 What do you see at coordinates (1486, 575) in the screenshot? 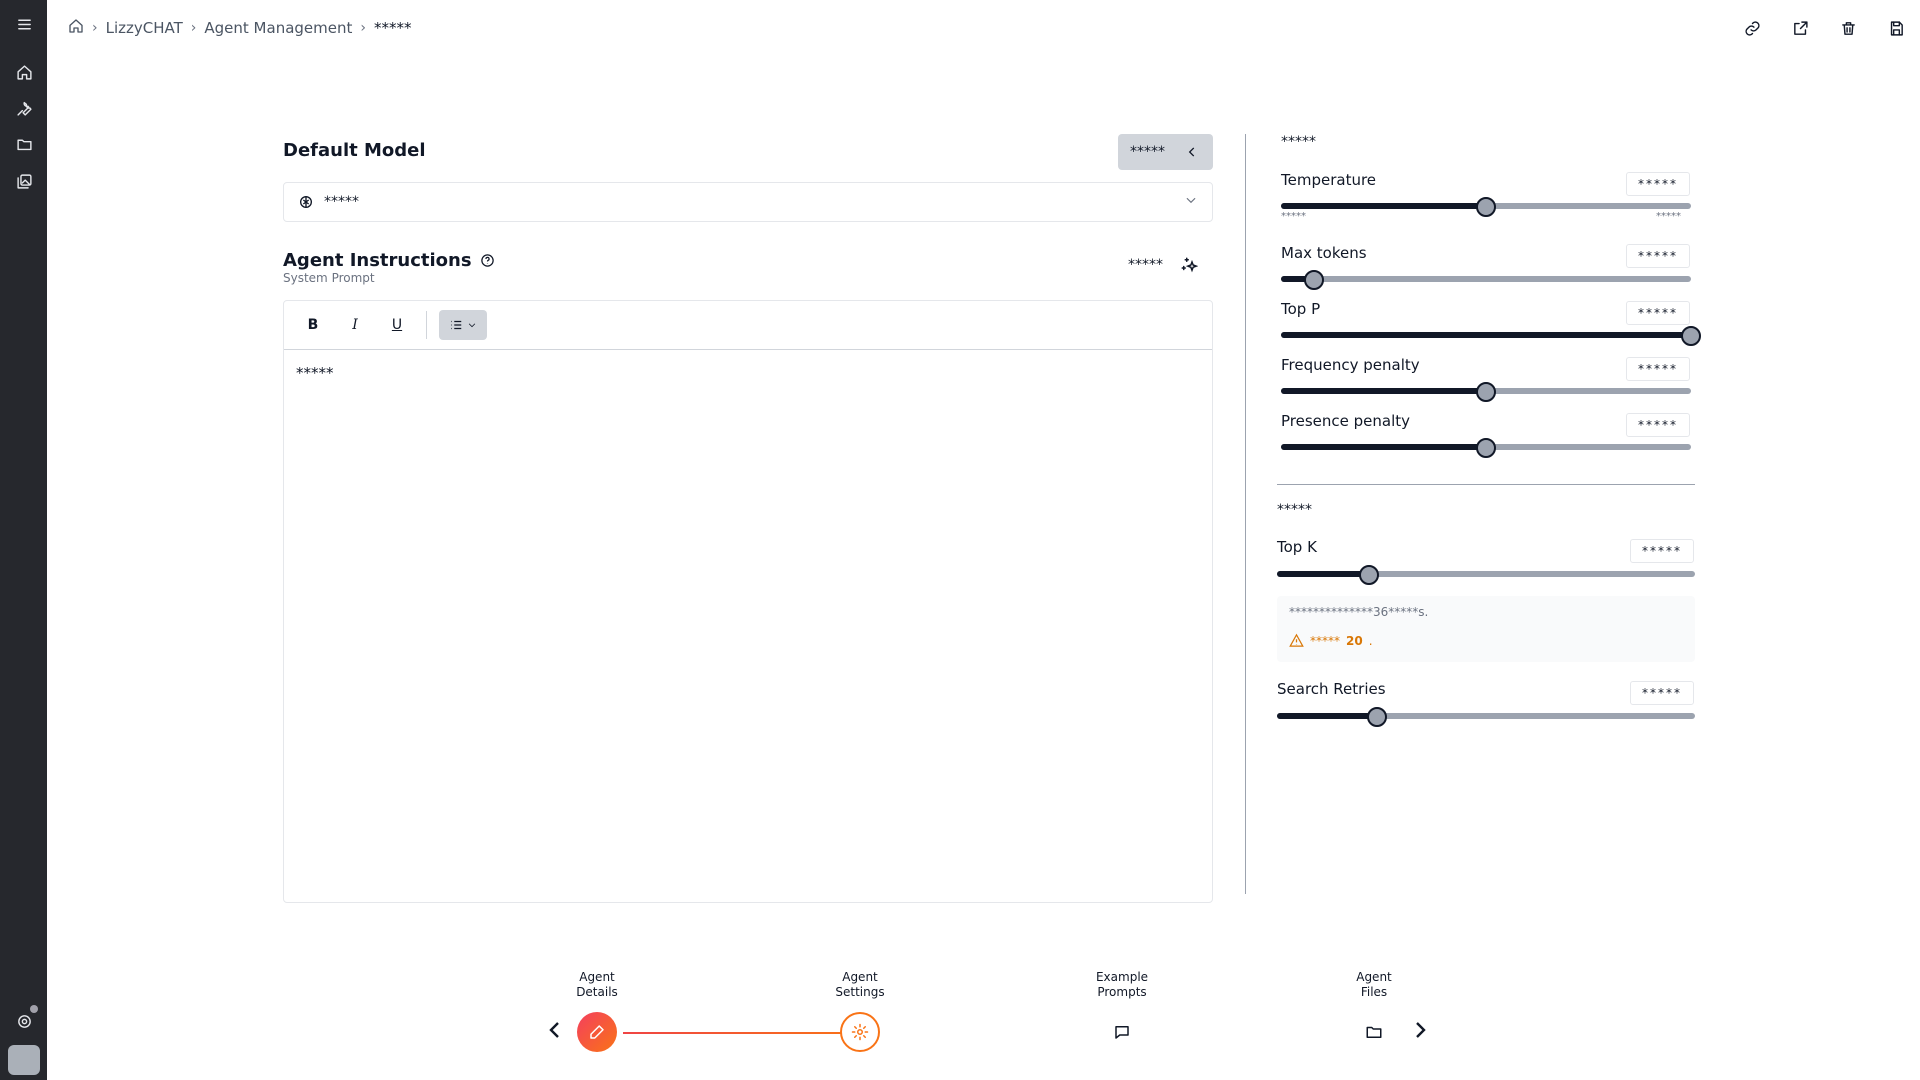
I see `top-k-slider` at bounding box center [1486, 575].